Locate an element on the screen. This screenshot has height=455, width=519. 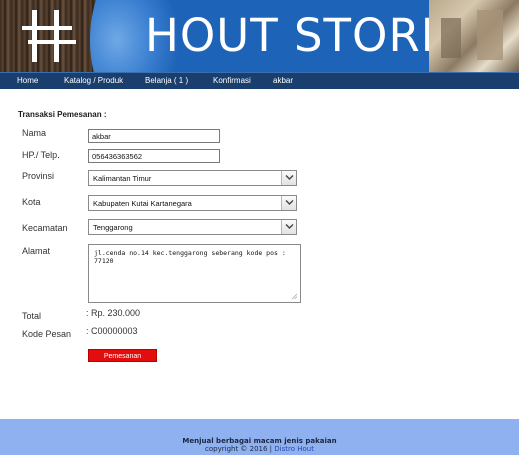
total-label: Total is located at coordinates (32, 316).